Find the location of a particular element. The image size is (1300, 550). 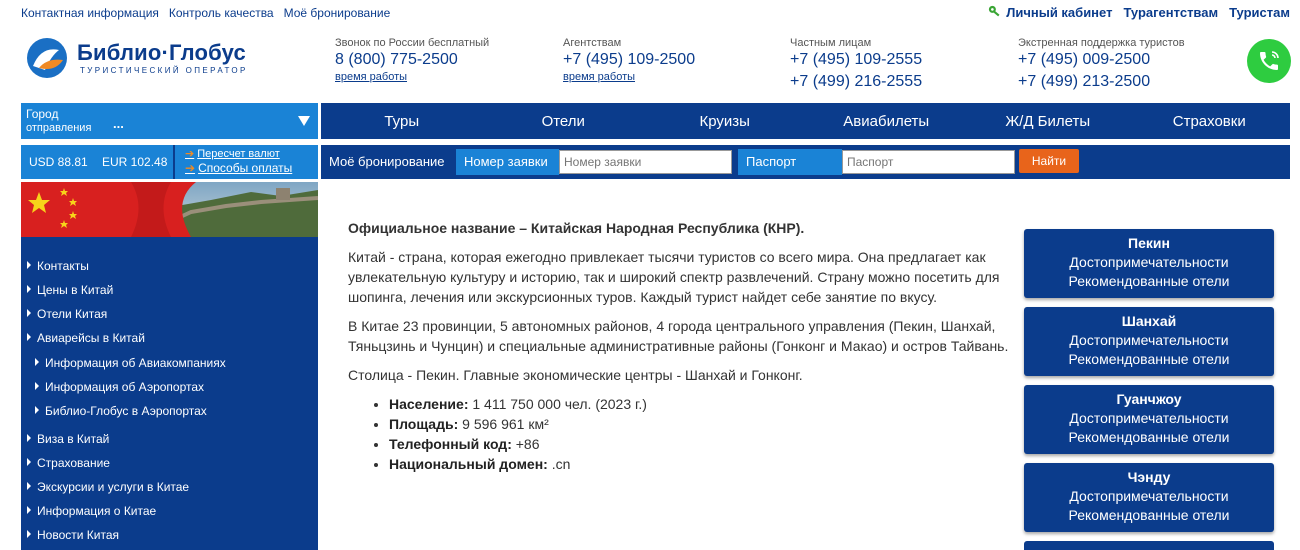

sidebar-item-excursions: Экскурсии и услуги в Китае is located at coordinates (108, 487).